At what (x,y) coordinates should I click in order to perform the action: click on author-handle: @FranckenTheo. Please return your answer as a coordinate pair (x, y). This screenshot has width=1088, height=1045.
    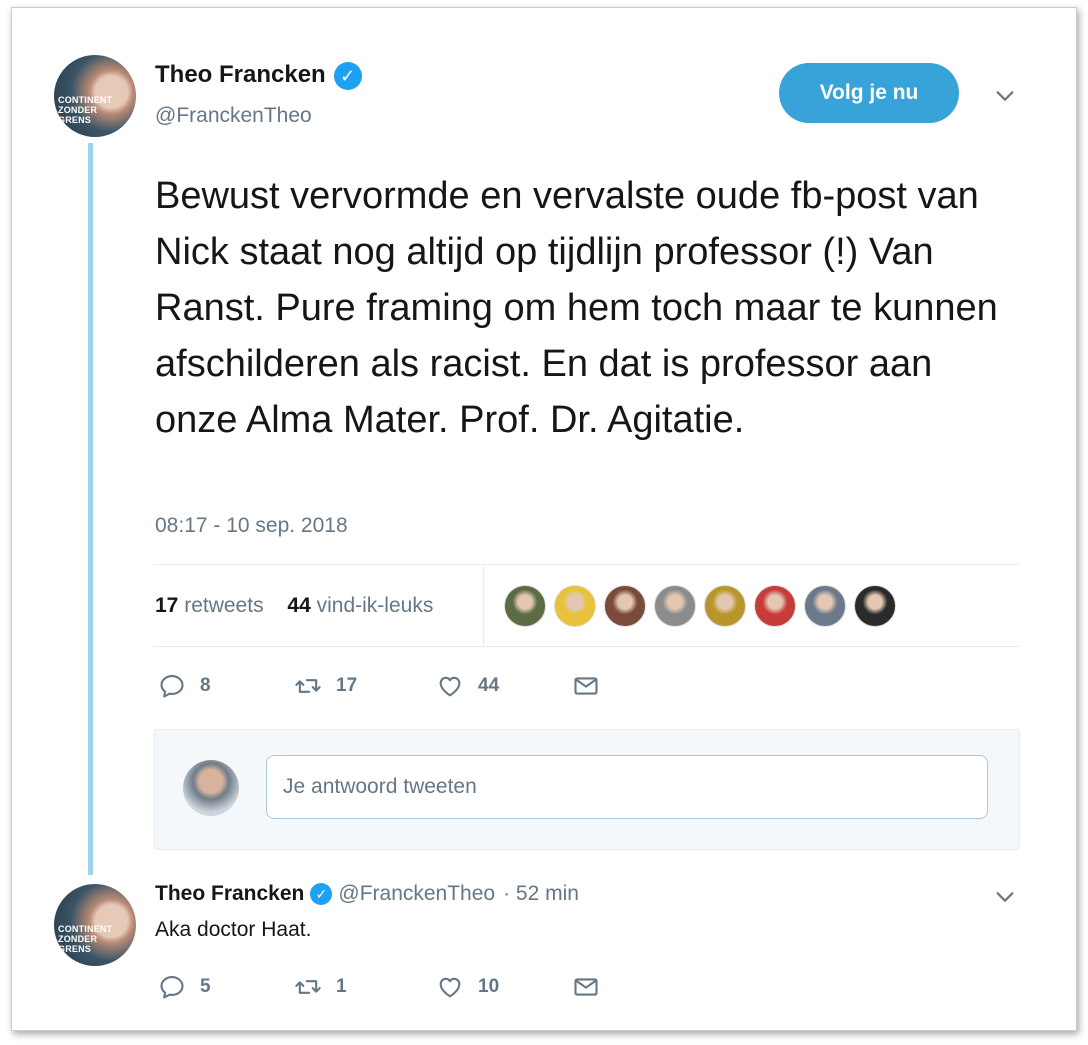
    Looking at the image, I should click on (233, 116).